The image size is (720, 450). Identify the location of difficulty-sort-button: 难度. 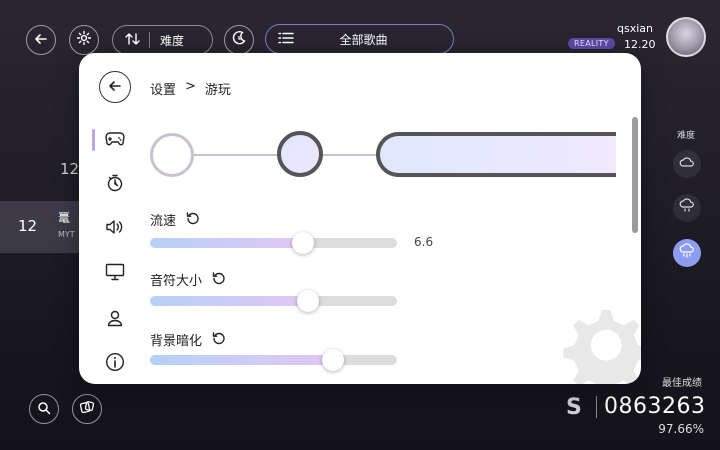
(162, 40).